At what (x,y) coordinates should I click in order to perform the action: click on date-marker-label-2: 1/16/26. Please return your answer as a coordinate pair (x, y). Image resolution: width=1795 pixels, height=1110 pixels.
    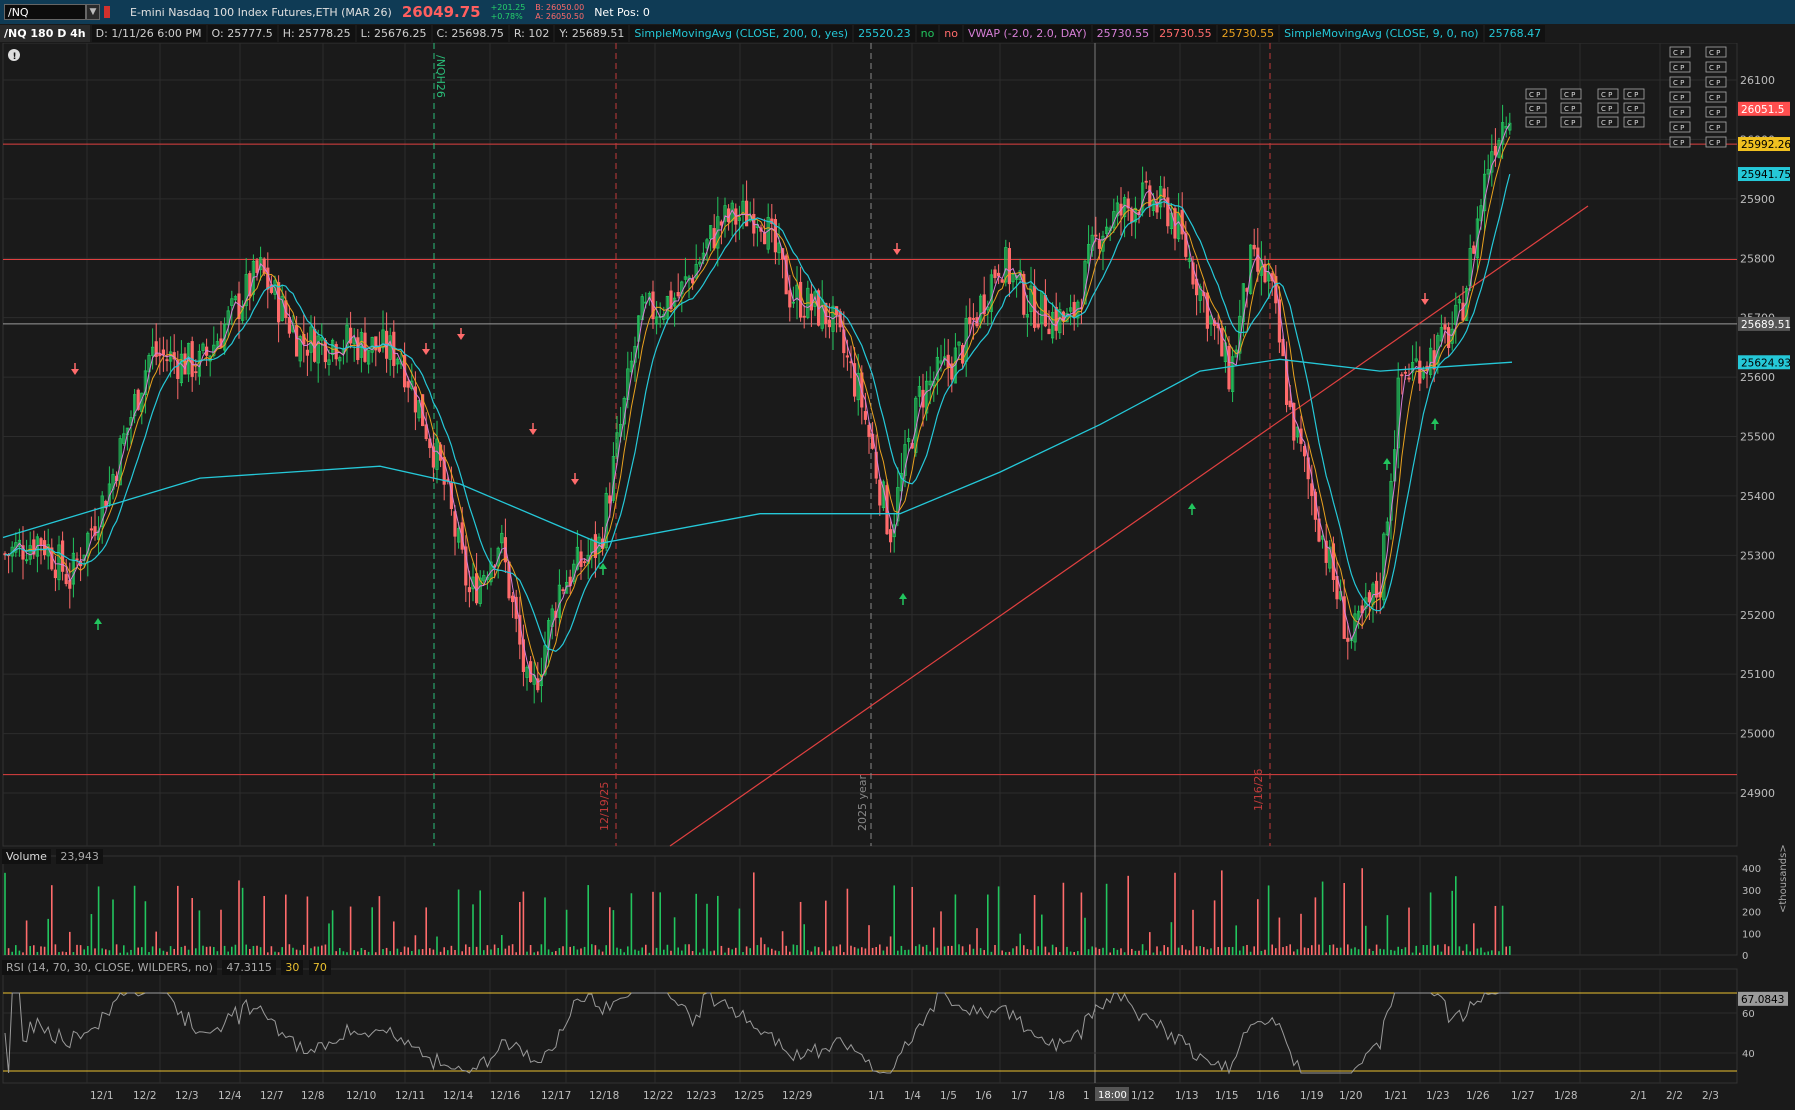
    Looking at the image, I should click on (1258, 790).